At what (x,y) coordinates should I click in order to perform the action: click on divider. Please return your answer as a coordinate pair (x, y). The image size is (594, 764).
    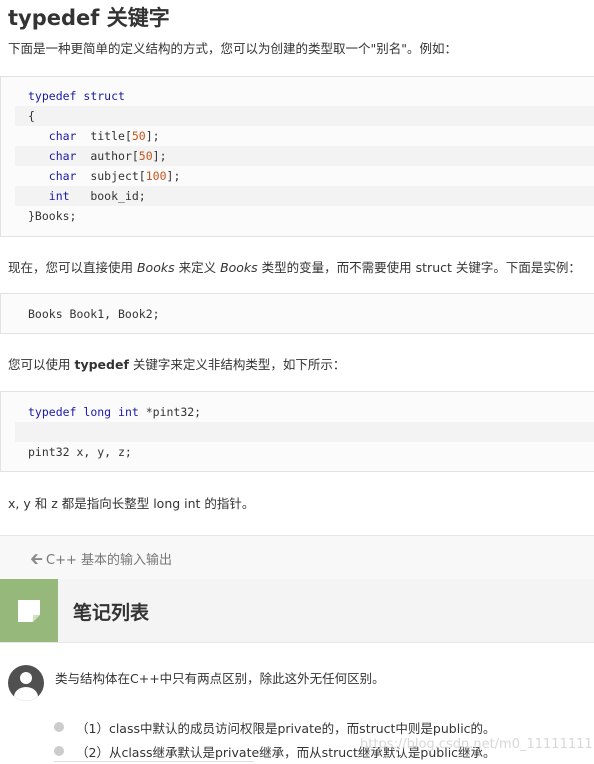
    Looking at the image, I should click on (154, 761).